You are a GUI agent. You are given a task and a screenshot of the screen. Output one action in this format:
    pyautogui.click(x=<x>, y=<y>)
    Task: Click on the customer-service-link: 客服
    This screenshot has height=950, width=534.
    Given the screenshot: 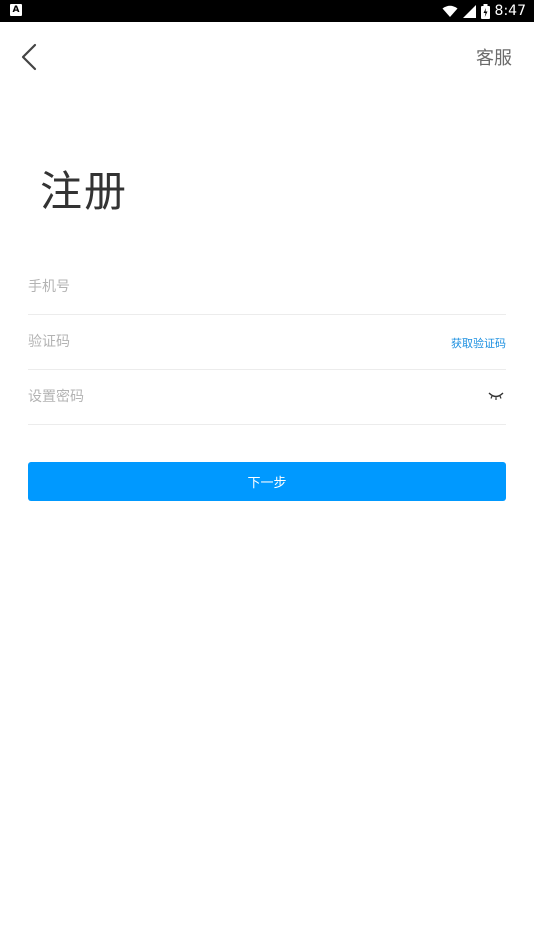 What is the action you would take?
    pyautogui.click(x=494, y=57)
    